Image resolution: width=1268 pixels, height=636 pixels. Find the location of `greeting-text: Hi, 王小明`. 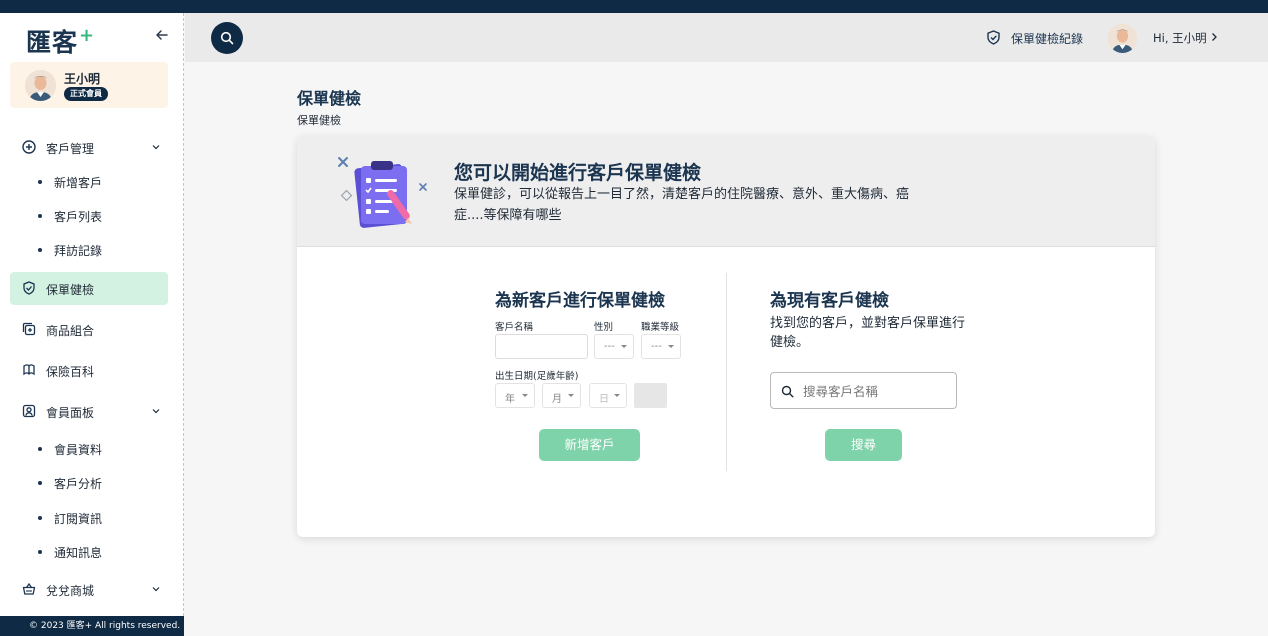

greeting-text: Hi, 王小明 is located at coordinates (1180, 38).